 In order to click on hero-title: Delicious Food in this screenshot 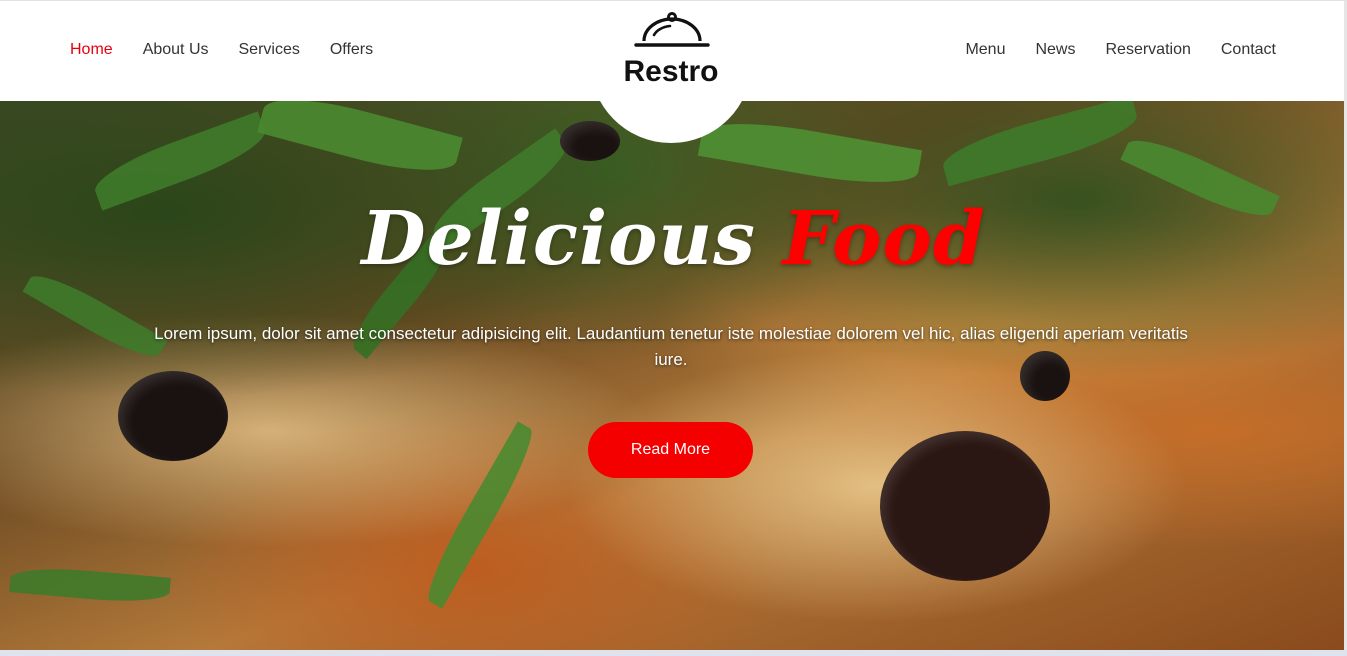, I will do `click(673, 239)`.